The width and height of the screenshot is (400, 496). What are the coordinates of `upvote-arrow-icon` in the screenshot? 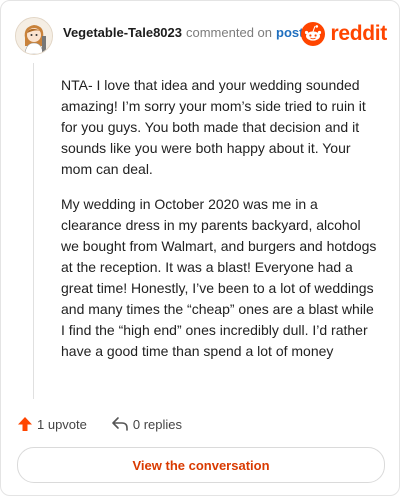 It's located at (25, 424).